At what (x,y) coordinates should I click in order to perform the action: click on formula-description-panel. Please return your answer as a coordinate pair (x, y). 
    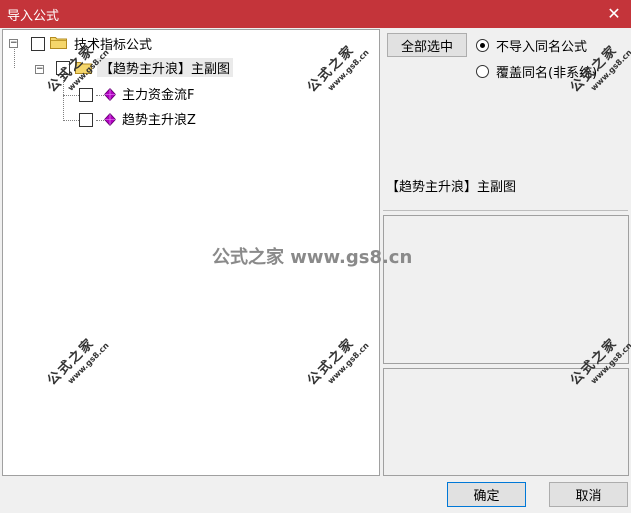
    Looking at the image, I should click on (506, 289).